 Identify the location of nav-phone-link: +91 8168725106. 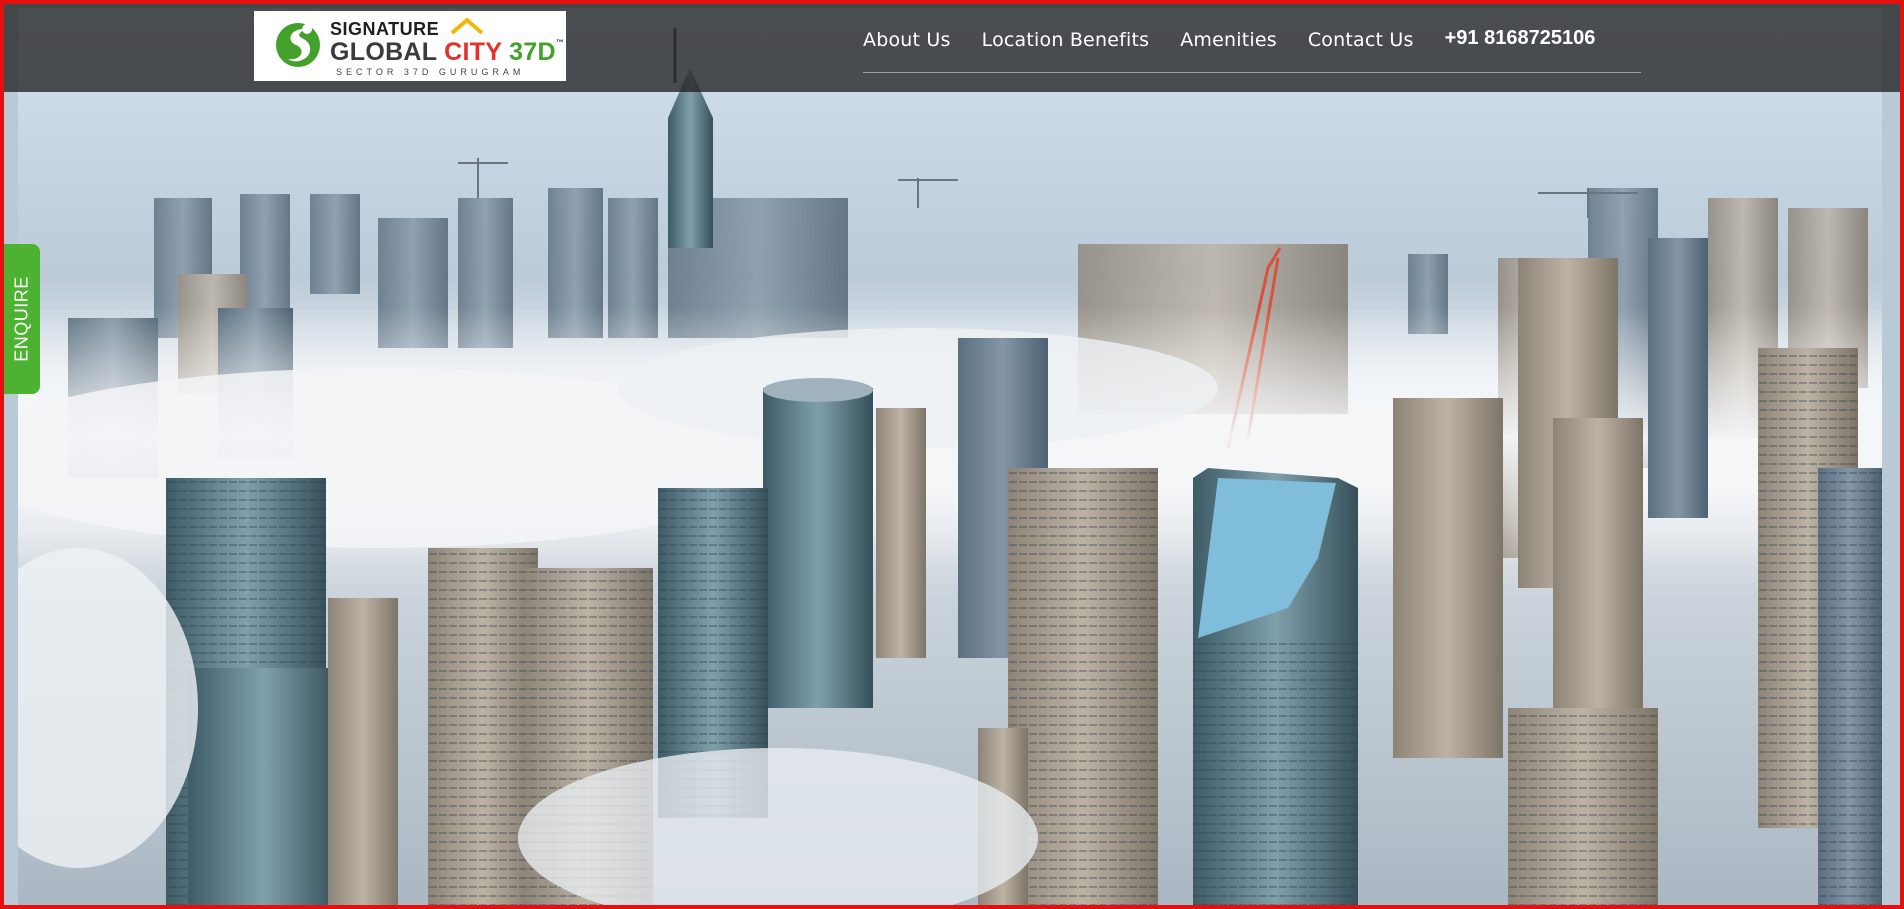
(1520, 38).